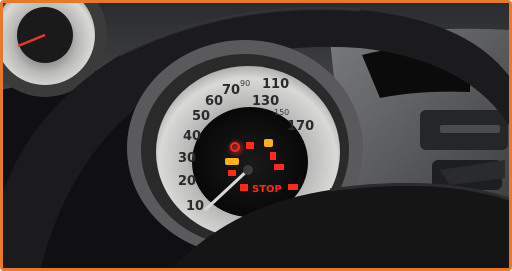 Image resolution: width=512 pixels, height=271 pixels. What do you see at coordinates (187, 158) in the screenshot?
I see `speed-tick-30: 30` at bounding box center [187, 158].